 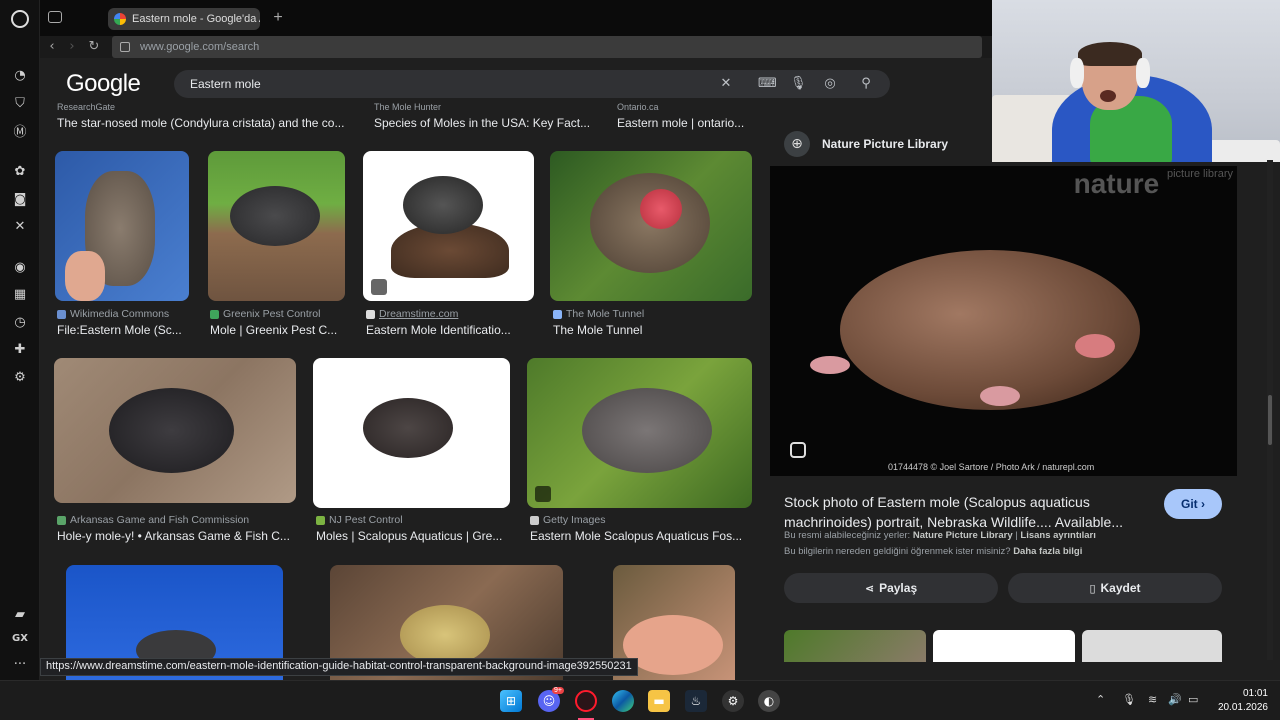 What do you see at coordinates (1047, 551) in the screenshot?
I see `more-info-link: Daha fazla bilgi` at bounding box center [1047, 551].